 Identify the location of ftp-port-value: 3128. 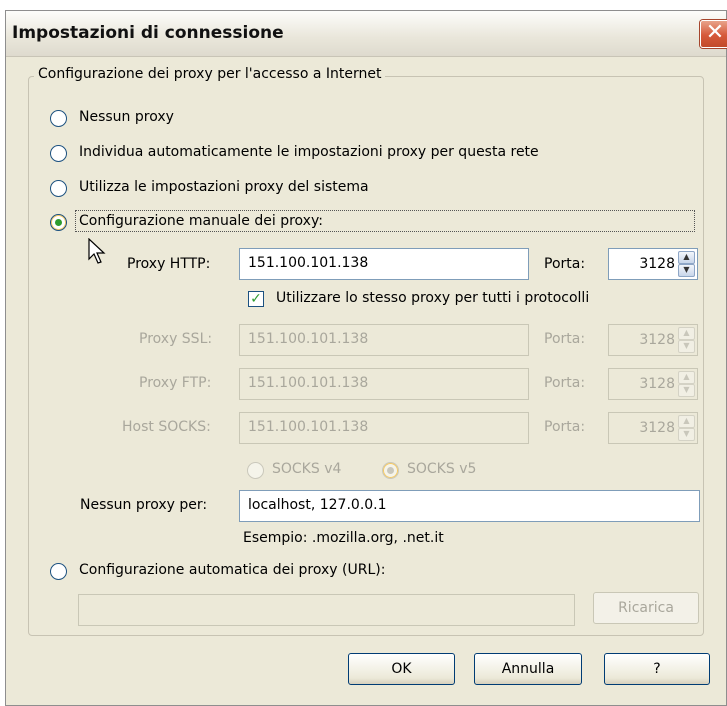
(657, 384).